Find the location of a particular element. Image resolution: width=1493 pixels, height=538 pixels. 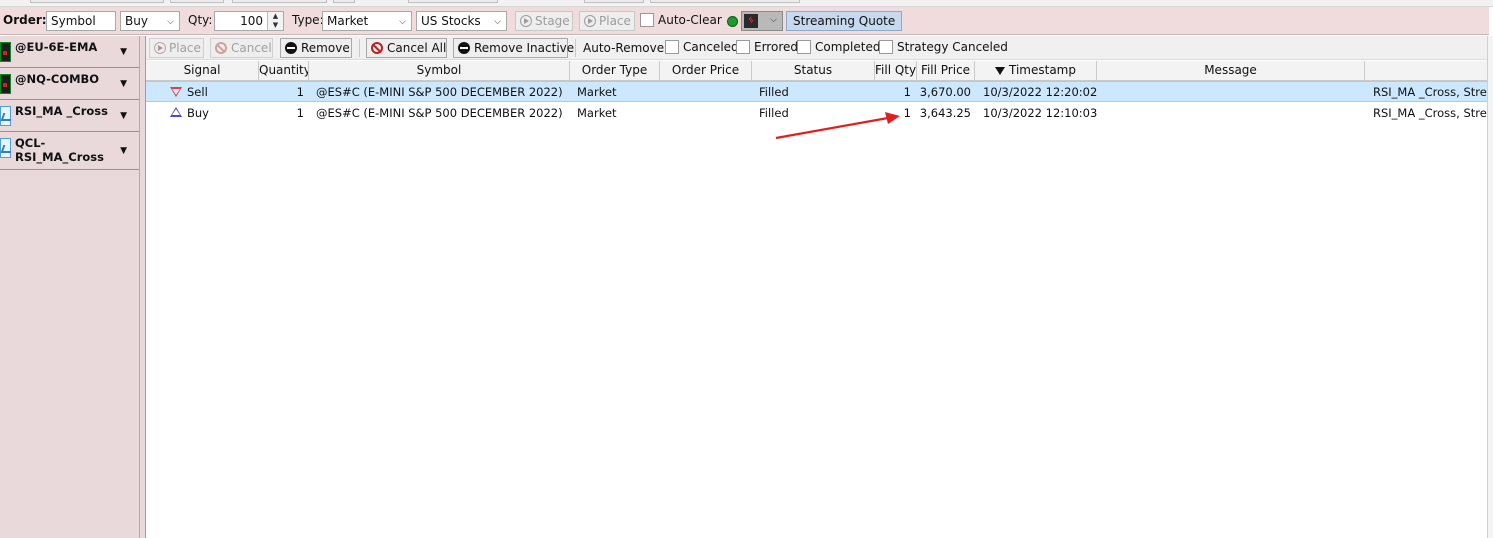

cancel-button: Cancel is located at coordinates (241, 48).